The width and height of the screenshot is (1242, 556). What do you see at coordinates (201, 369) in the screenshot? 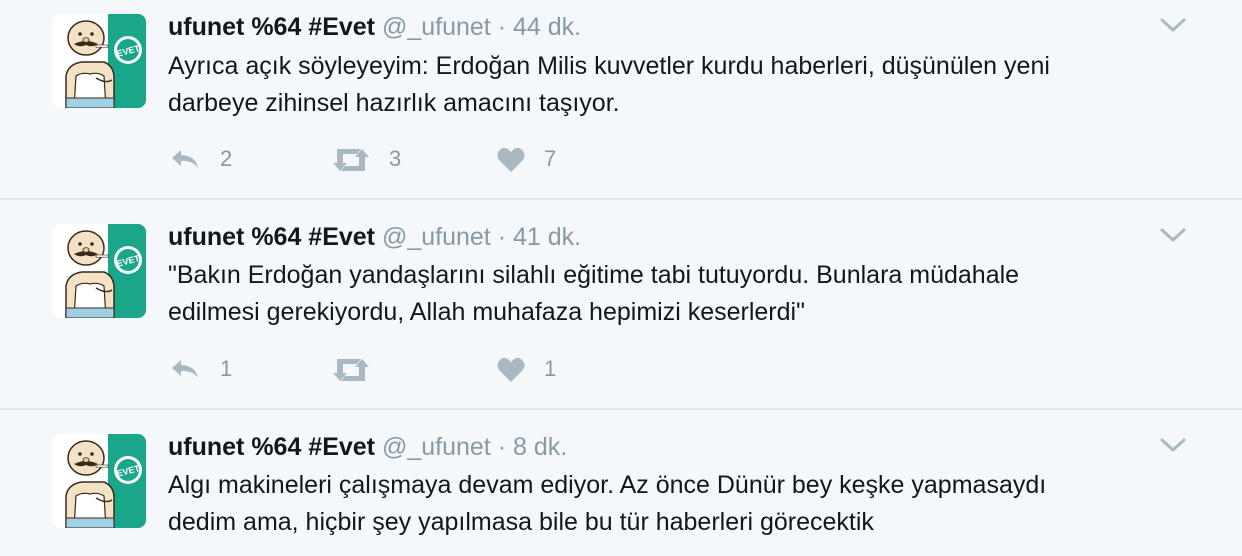
I see `reply-button: 1` at bounding box center [201, 369].